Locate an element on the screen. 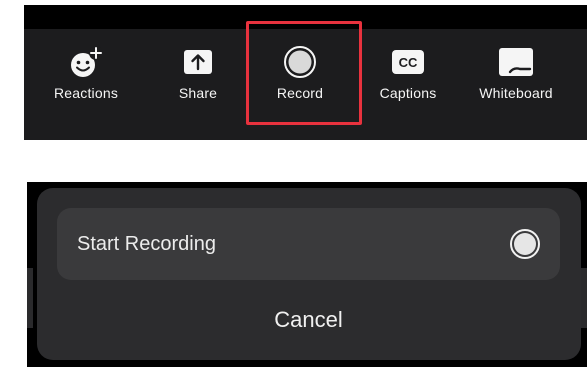 The height and width of the screenshot is (367, 587). closed-captions-icon: CC is located at coordinates (408, 62).